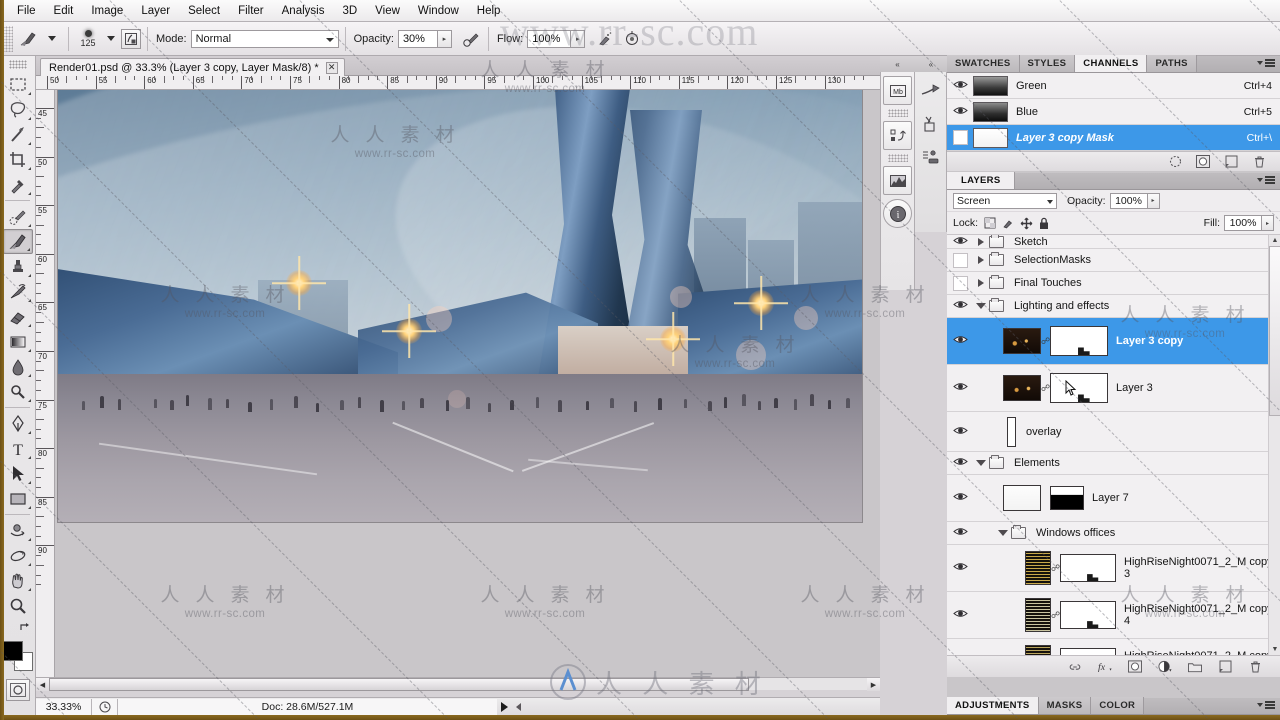  Describe the element at coordinates (1113, 260) in the screenshot. I see `layer-group-row: SelectionMasks` at that location.